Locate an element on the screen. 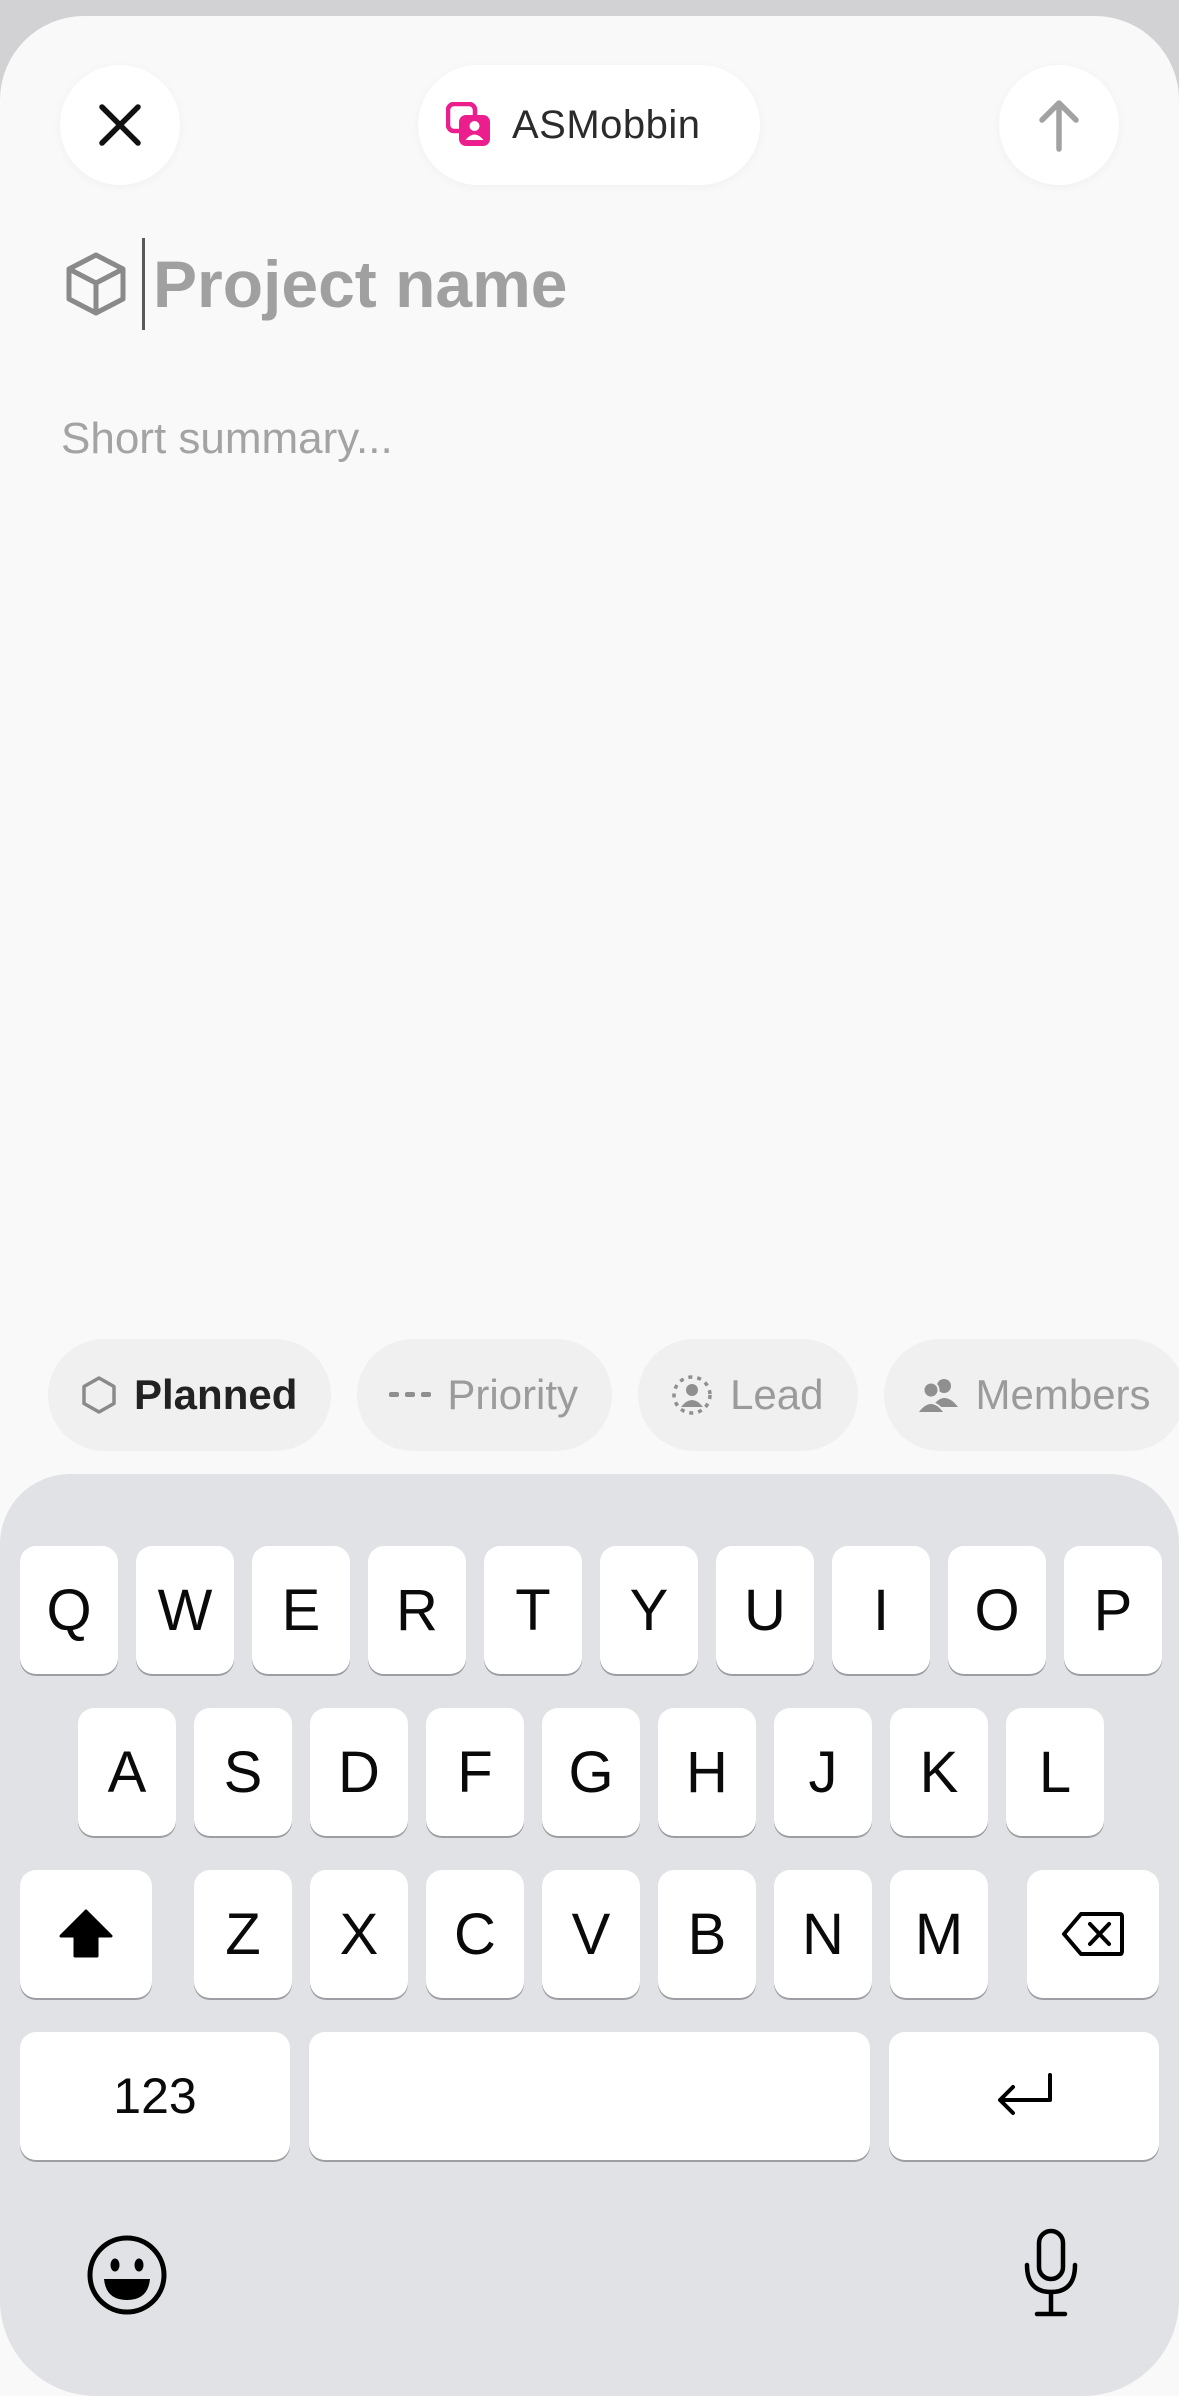 The image size is (1179, 2396). key-z: Z is located at coordinates (243, 1934).